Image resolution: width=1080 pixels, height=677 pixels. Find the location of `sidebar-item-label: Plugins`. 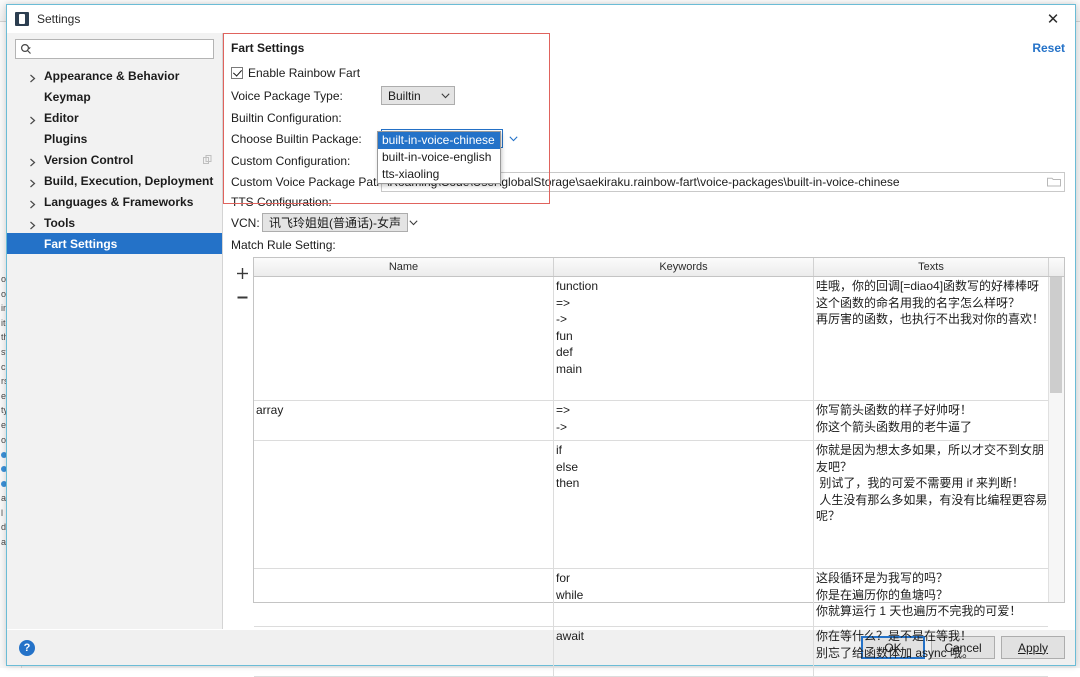

sidebar-item-label: Plugins is located at coordinates (66, 138).